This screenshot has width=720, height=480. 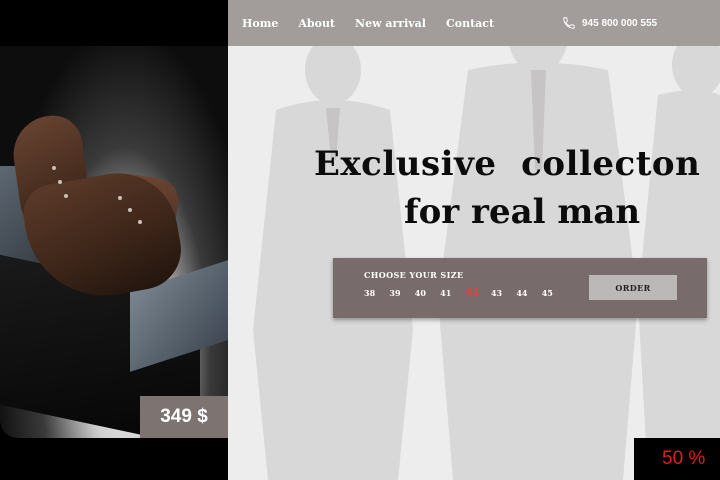 What do you see at coordinates (427, 293) in the screenshot?
I see `size-option-40: 40` at bounding box center [427, 293].